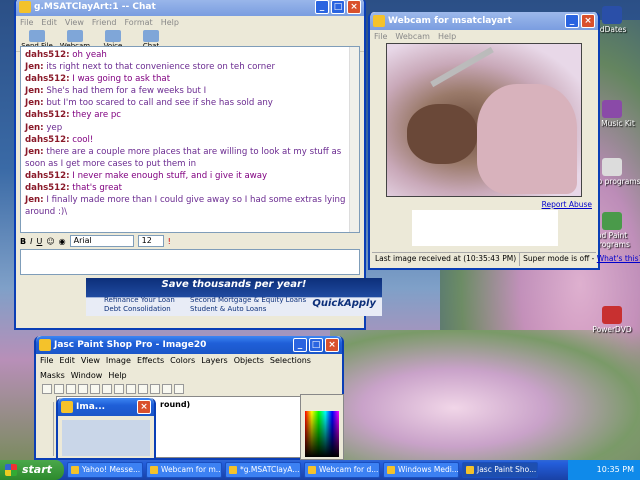 The height and width of the screenshot is (480, 640). I want to click on menu-layers: Layers, so click(214, 360).